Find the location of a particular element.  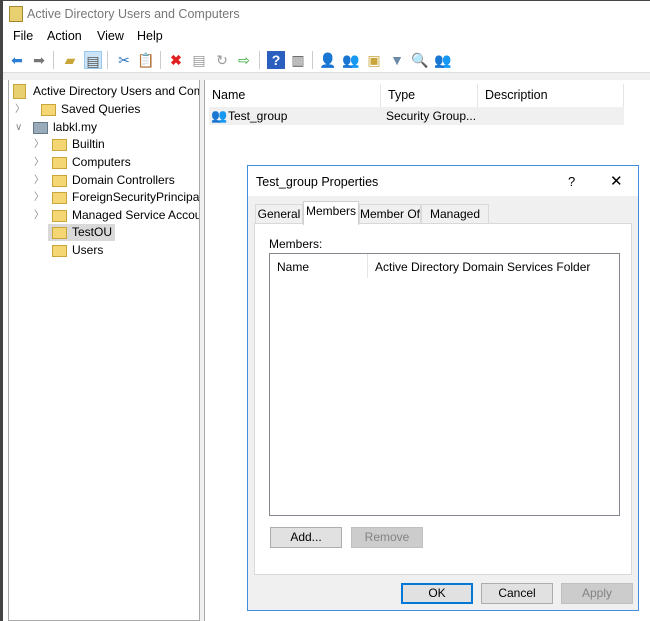

tree-item-foreign-security-principals: 〉 ForeignSecurityPrincipals is located at coordinates (116, 197).